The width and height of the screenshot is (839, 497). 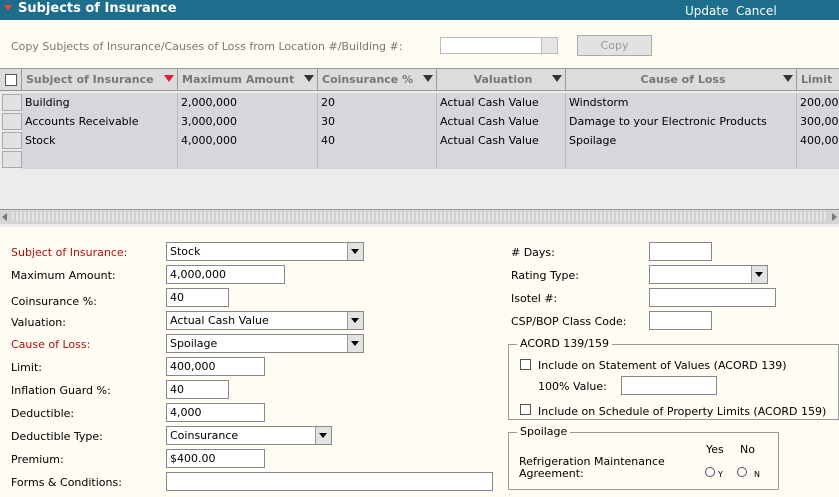 I want to click on refrigeration-yes-radio, so click(x=710, y=472).